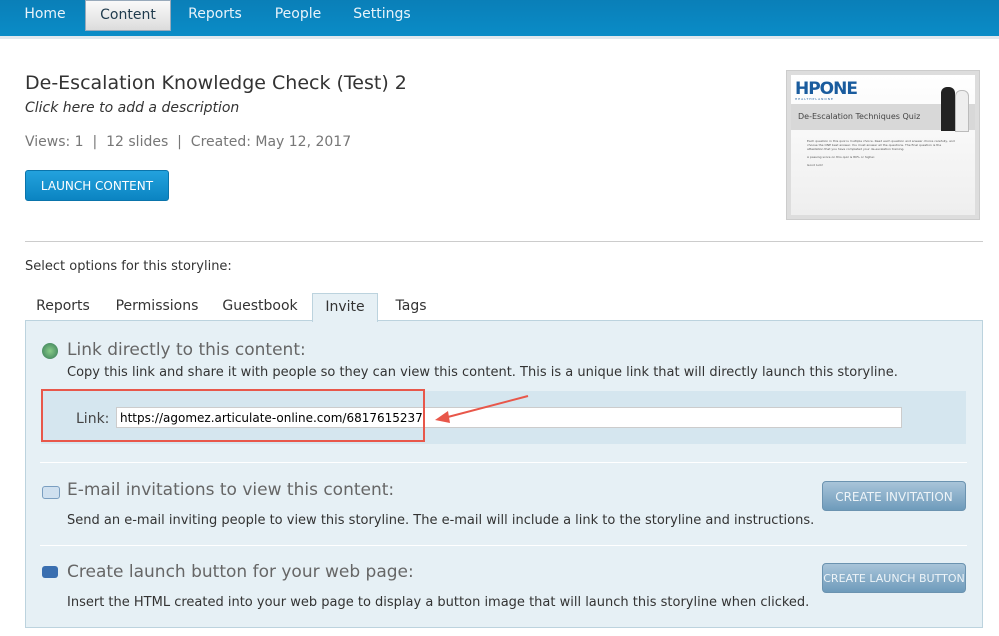  What do you see at coordinates (499, 19) in the screenshot?
I see `top-nav: Home Content Reports People Settings` at bounding box center [499, 19].